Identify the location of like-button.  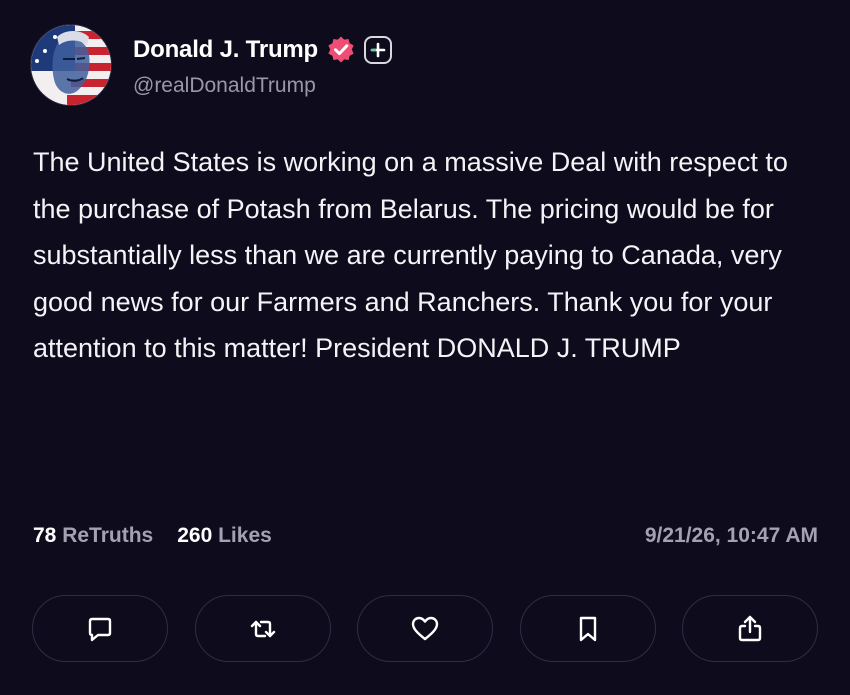
(425, 628).